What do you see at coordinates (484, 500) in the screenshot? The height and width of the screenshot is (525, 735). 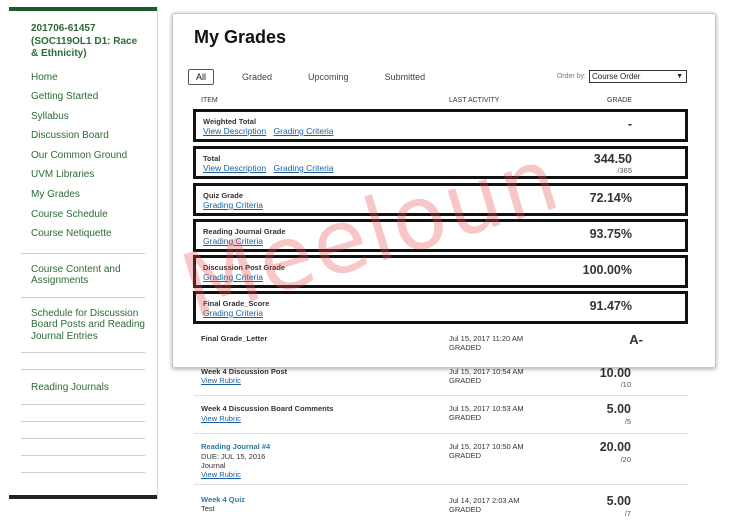 I see `activity-date: Jul 14, 2017 2:03 AM` at bounding box center [484, 500].